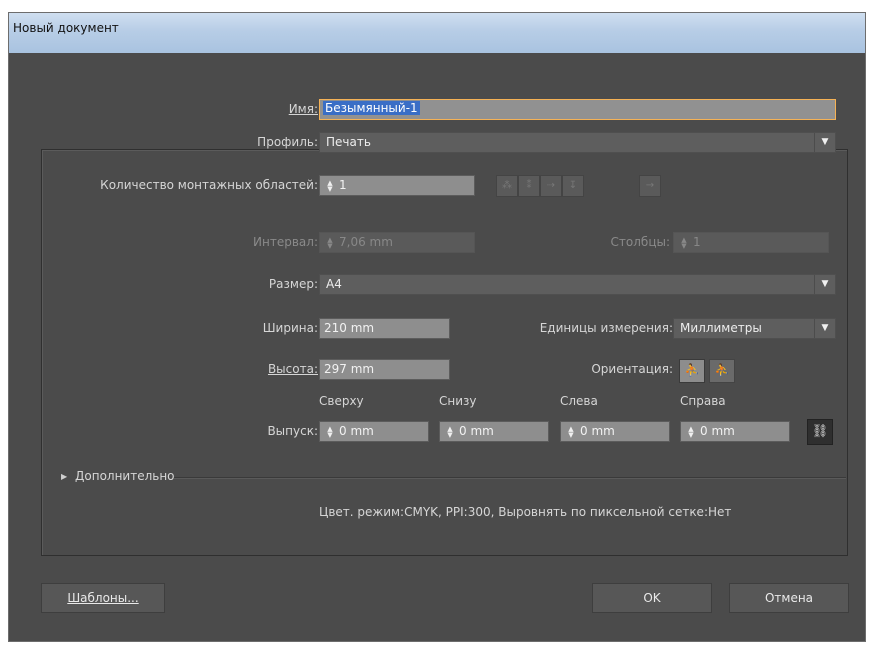 The height and width of the screenshot is (645, 871). I want to click on link-icon: ⛓, so click(820, 432).